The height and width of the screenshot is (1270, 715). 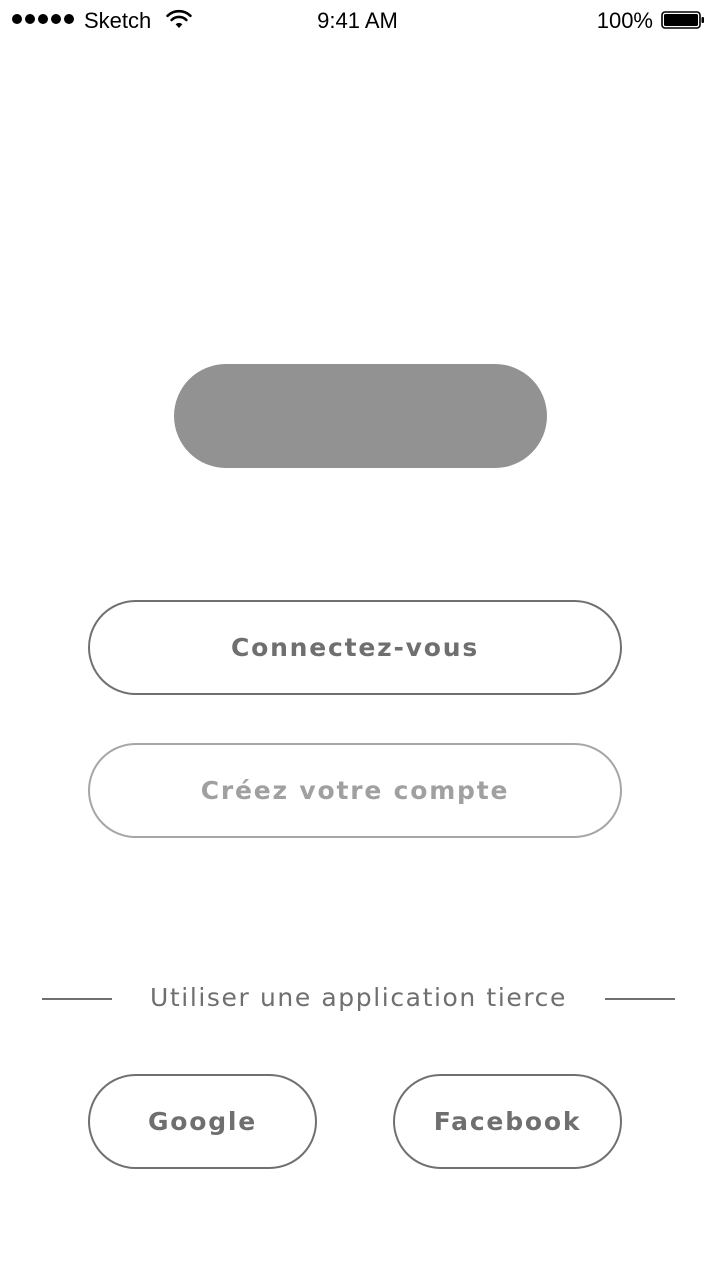 What do you see at coordinates (360, 416) in the screenshot?
I see `logo-placeholder` at bounding box center [360, 416].